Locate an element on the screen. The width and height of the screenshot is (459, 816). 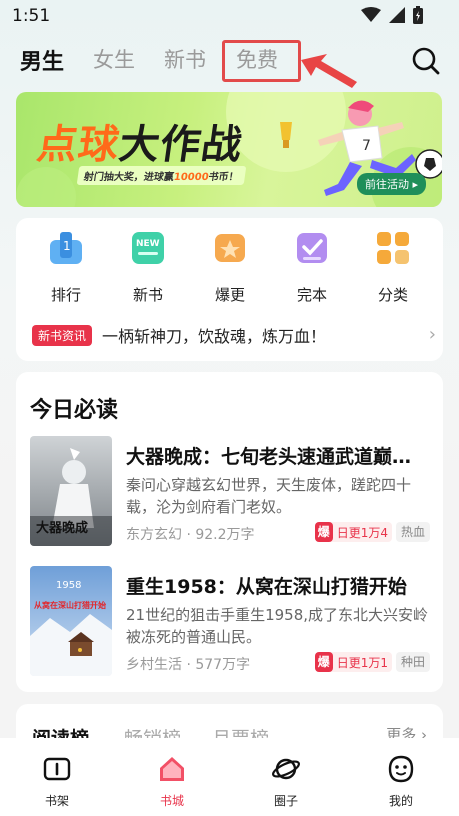
book-cover: 大器晚成 is located at coordinates (71, 491).